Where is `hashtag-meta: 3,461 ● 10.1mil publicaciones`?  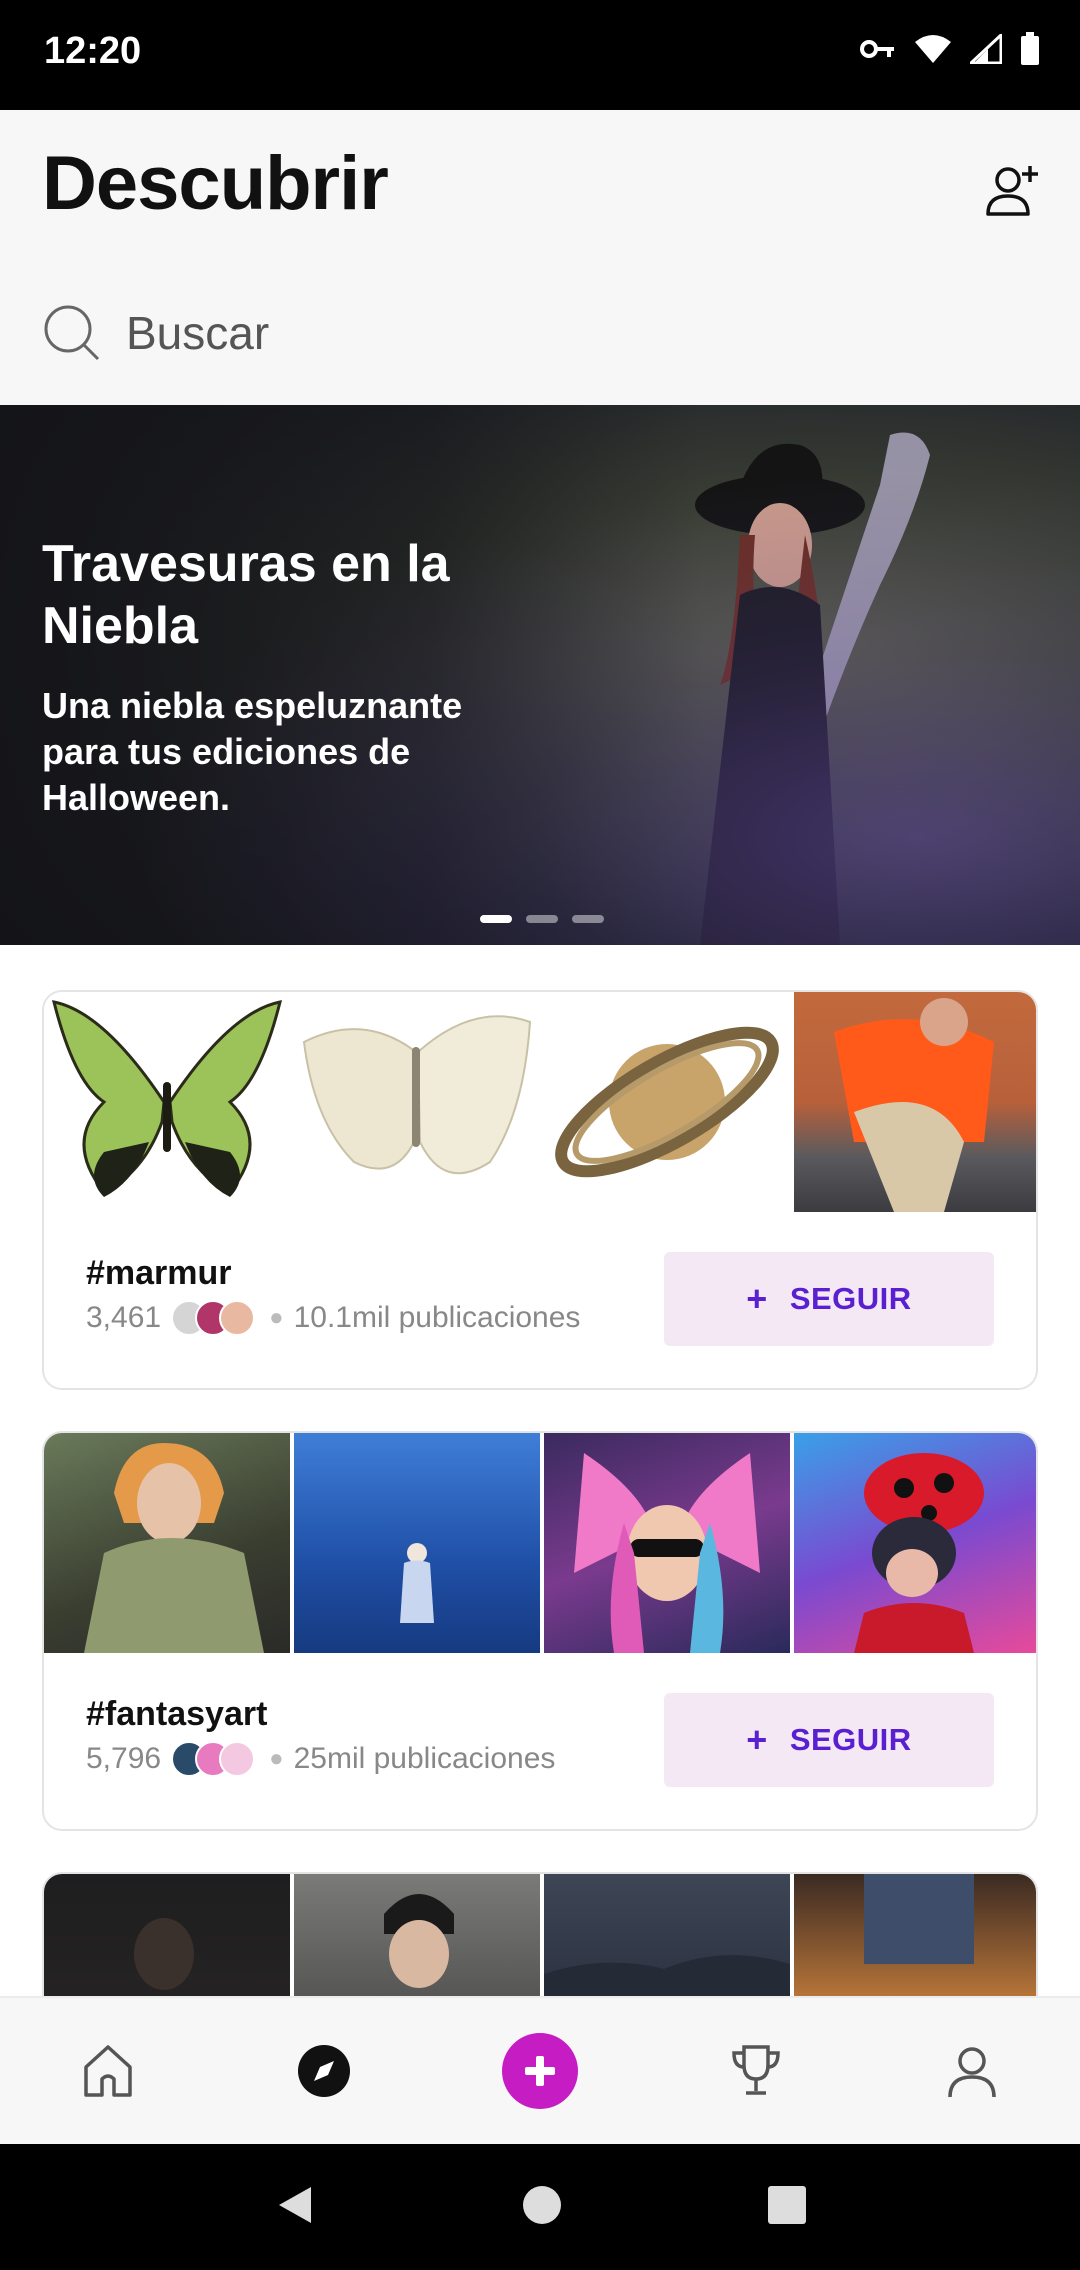 hashtag-meta: 3,461 ● 10.1mil publicaciones is located at coordinates (333, 1318).